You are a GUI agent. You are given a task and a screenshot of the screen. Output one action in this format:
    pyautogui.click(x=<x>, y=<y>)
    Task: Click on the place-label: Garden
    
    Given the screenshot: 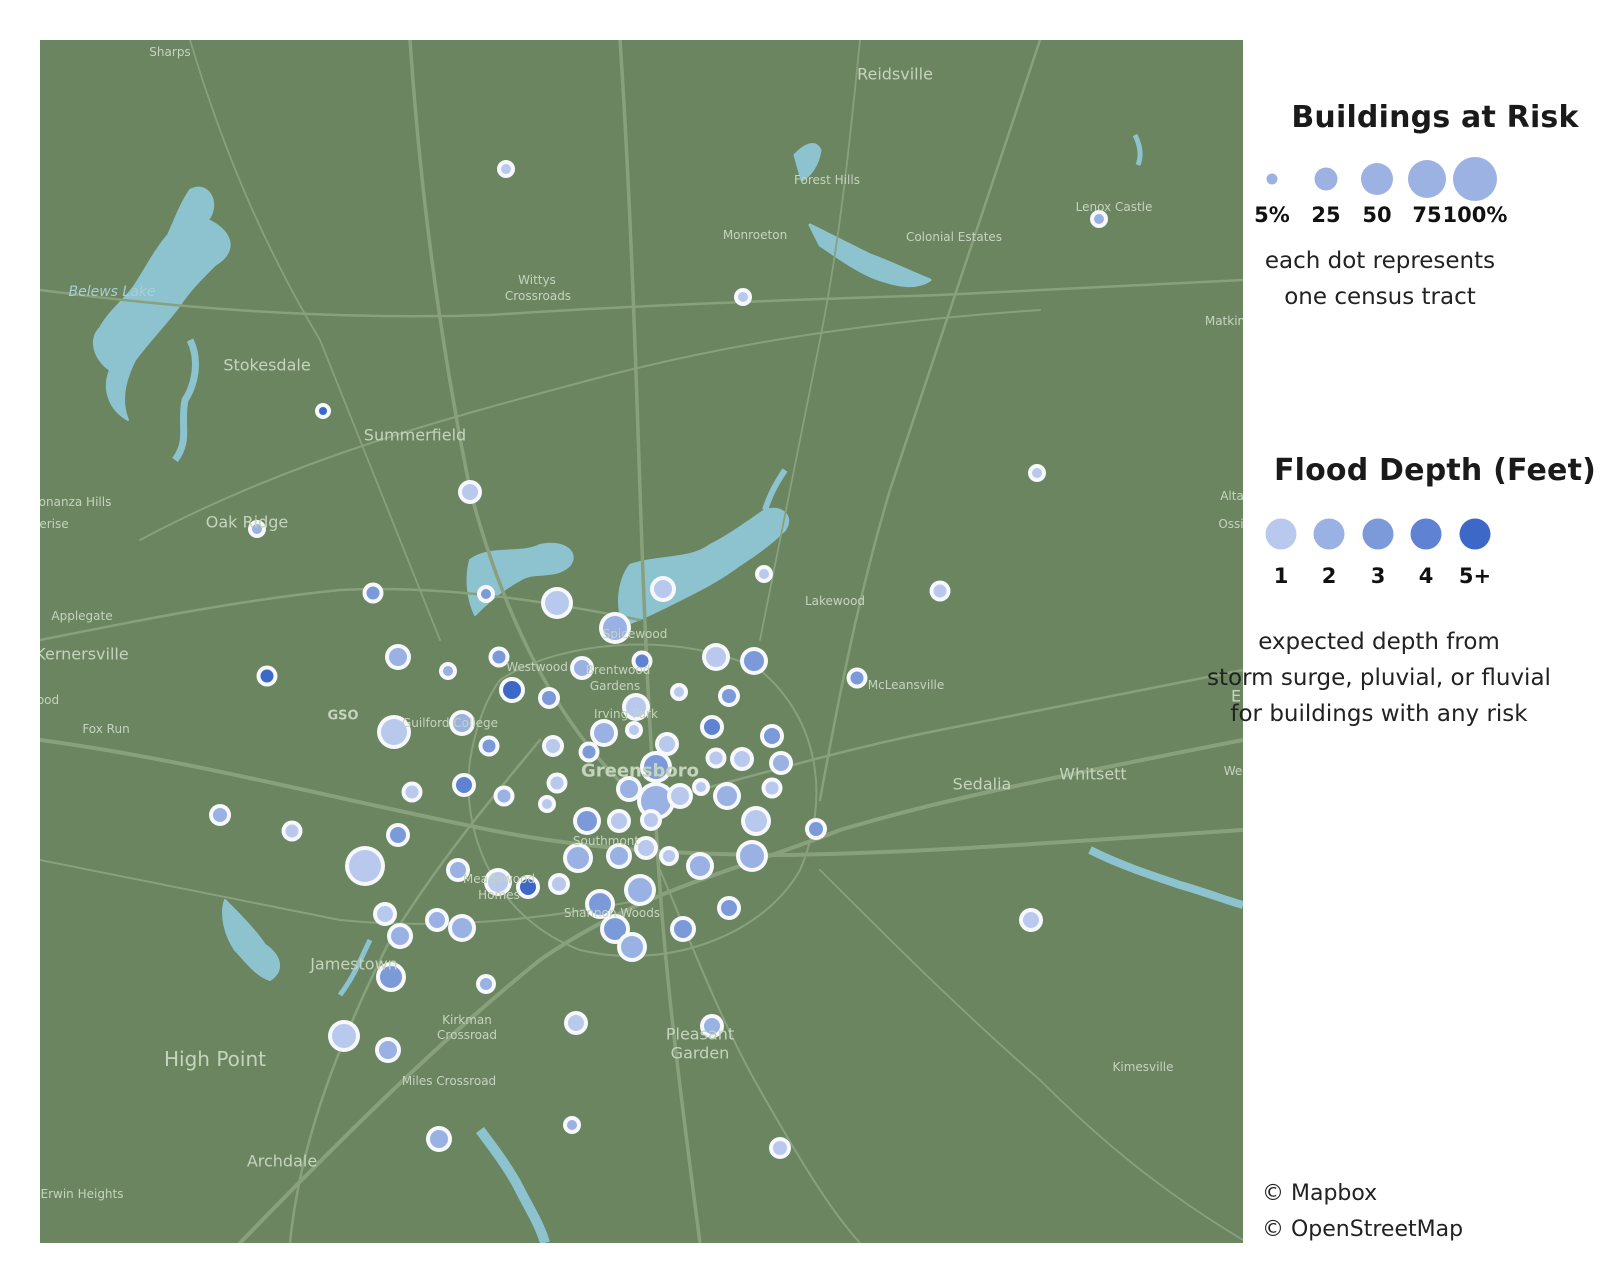 What is the action you would take?
    pyautogui.click(x=700, y=1053)
    